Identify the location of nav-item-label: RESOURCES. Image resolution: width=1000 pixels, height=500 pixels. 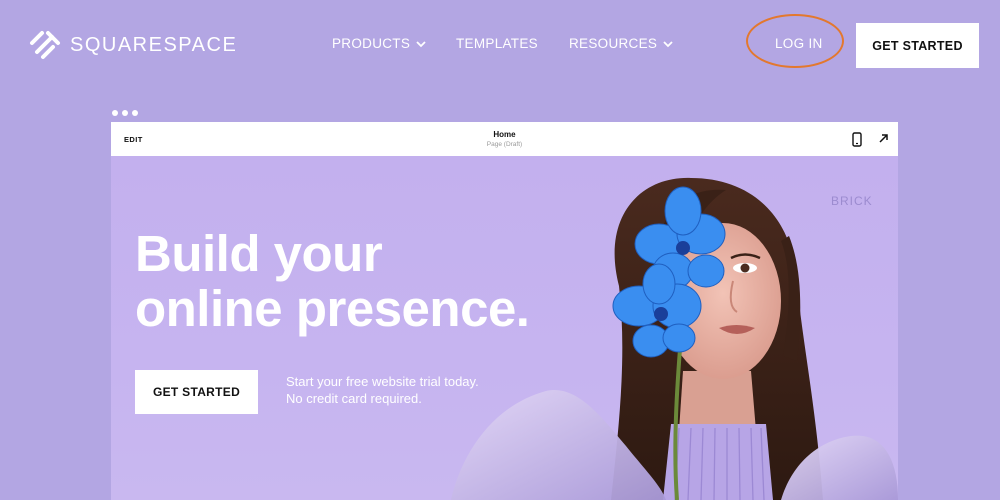
(613, 43).